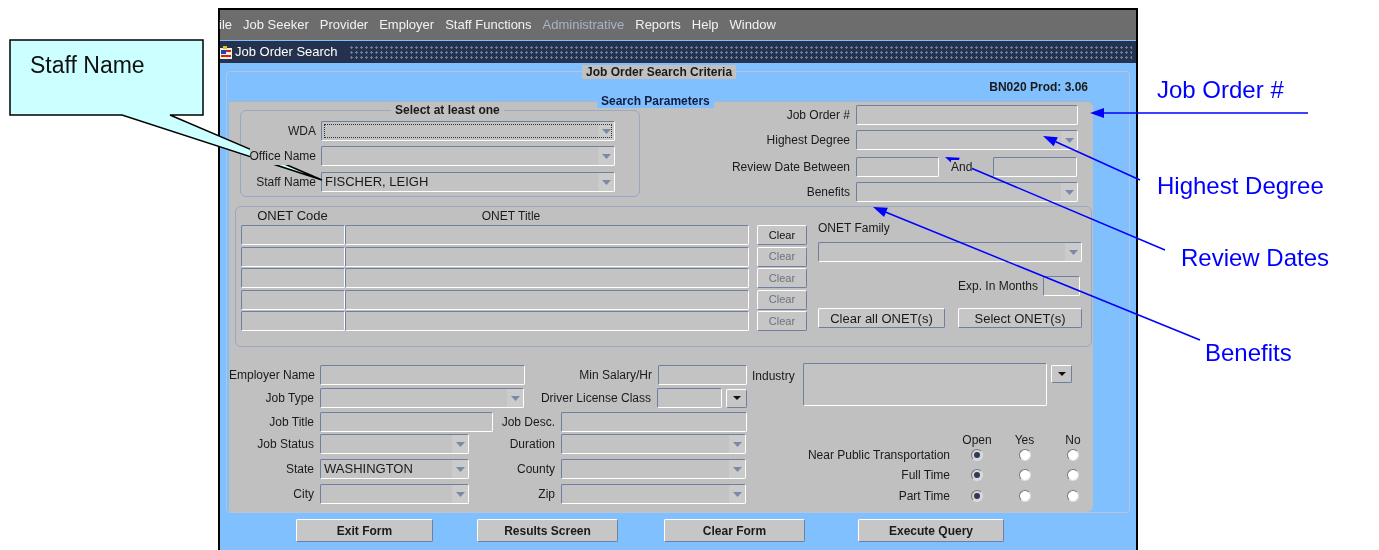 The width and height of the screenshot is (1379, 550). What do you see at coordinates (447, 110) in the screenshot?
I see `group-title: Select at least one` at bounding box center [447, 110].